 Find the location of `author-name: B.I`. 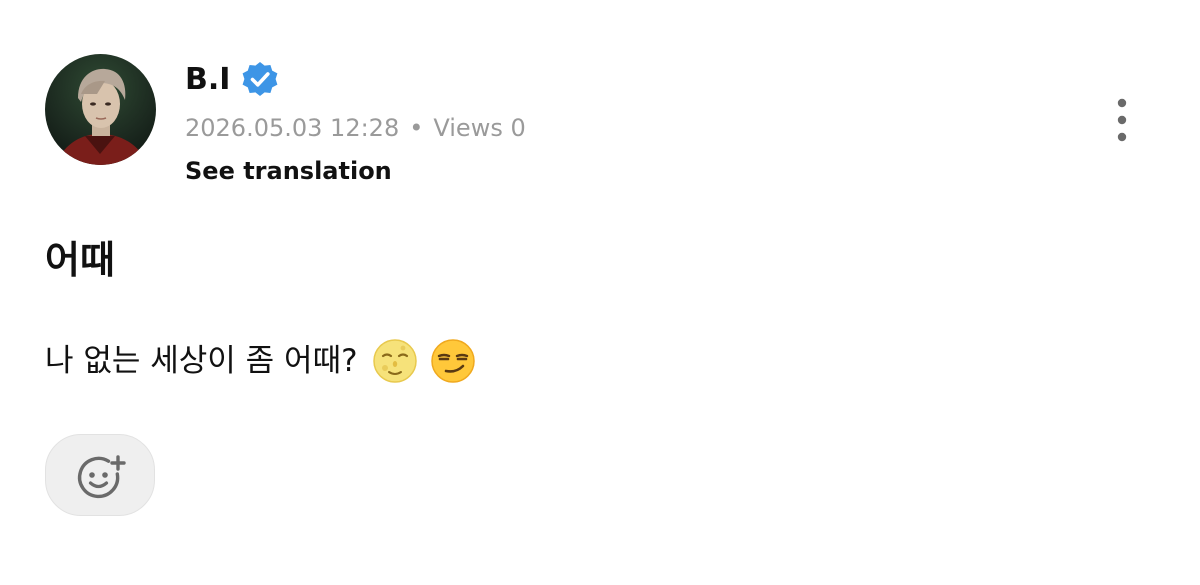

author-name: B.I is located at coordinates (207, 80).